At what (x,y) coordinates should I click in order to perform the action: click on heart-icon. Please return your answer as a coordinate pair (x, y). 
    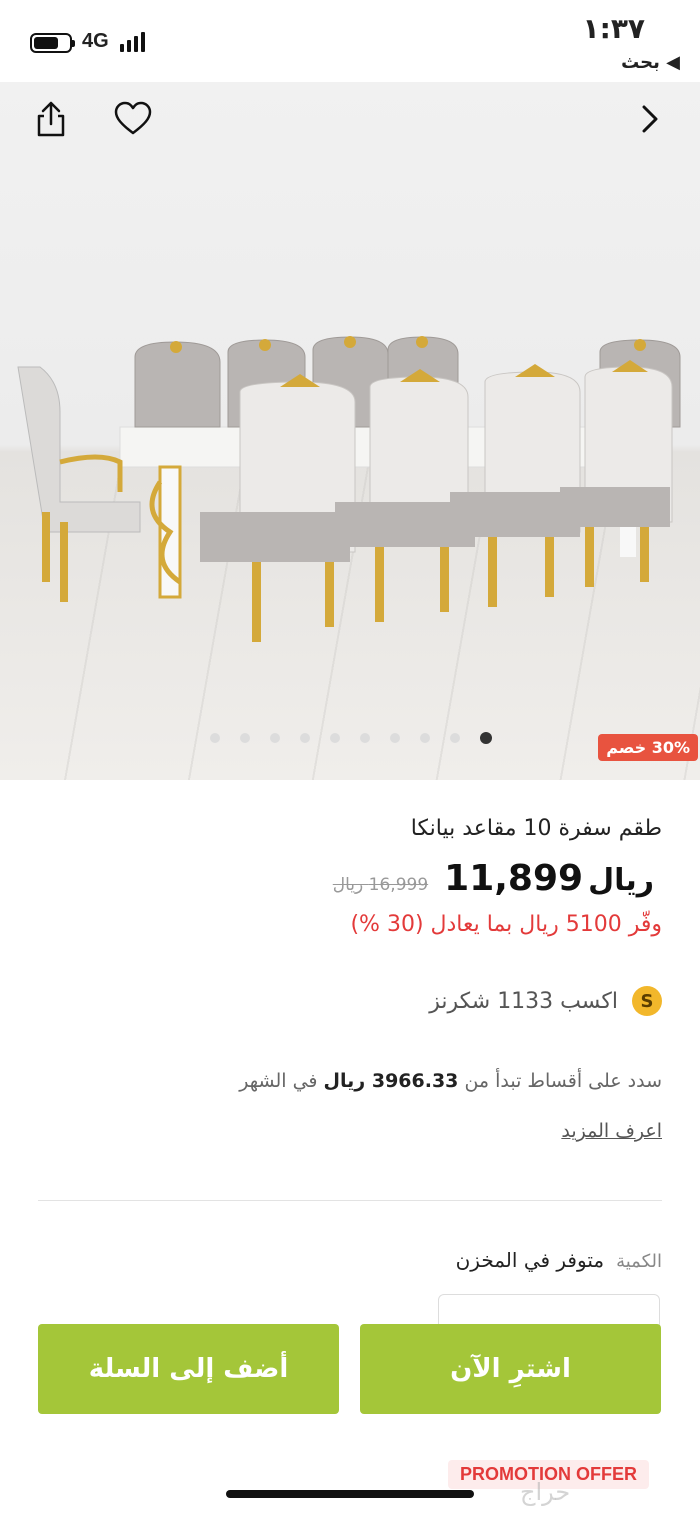
    Looking at the image, I should click on (133, 118).